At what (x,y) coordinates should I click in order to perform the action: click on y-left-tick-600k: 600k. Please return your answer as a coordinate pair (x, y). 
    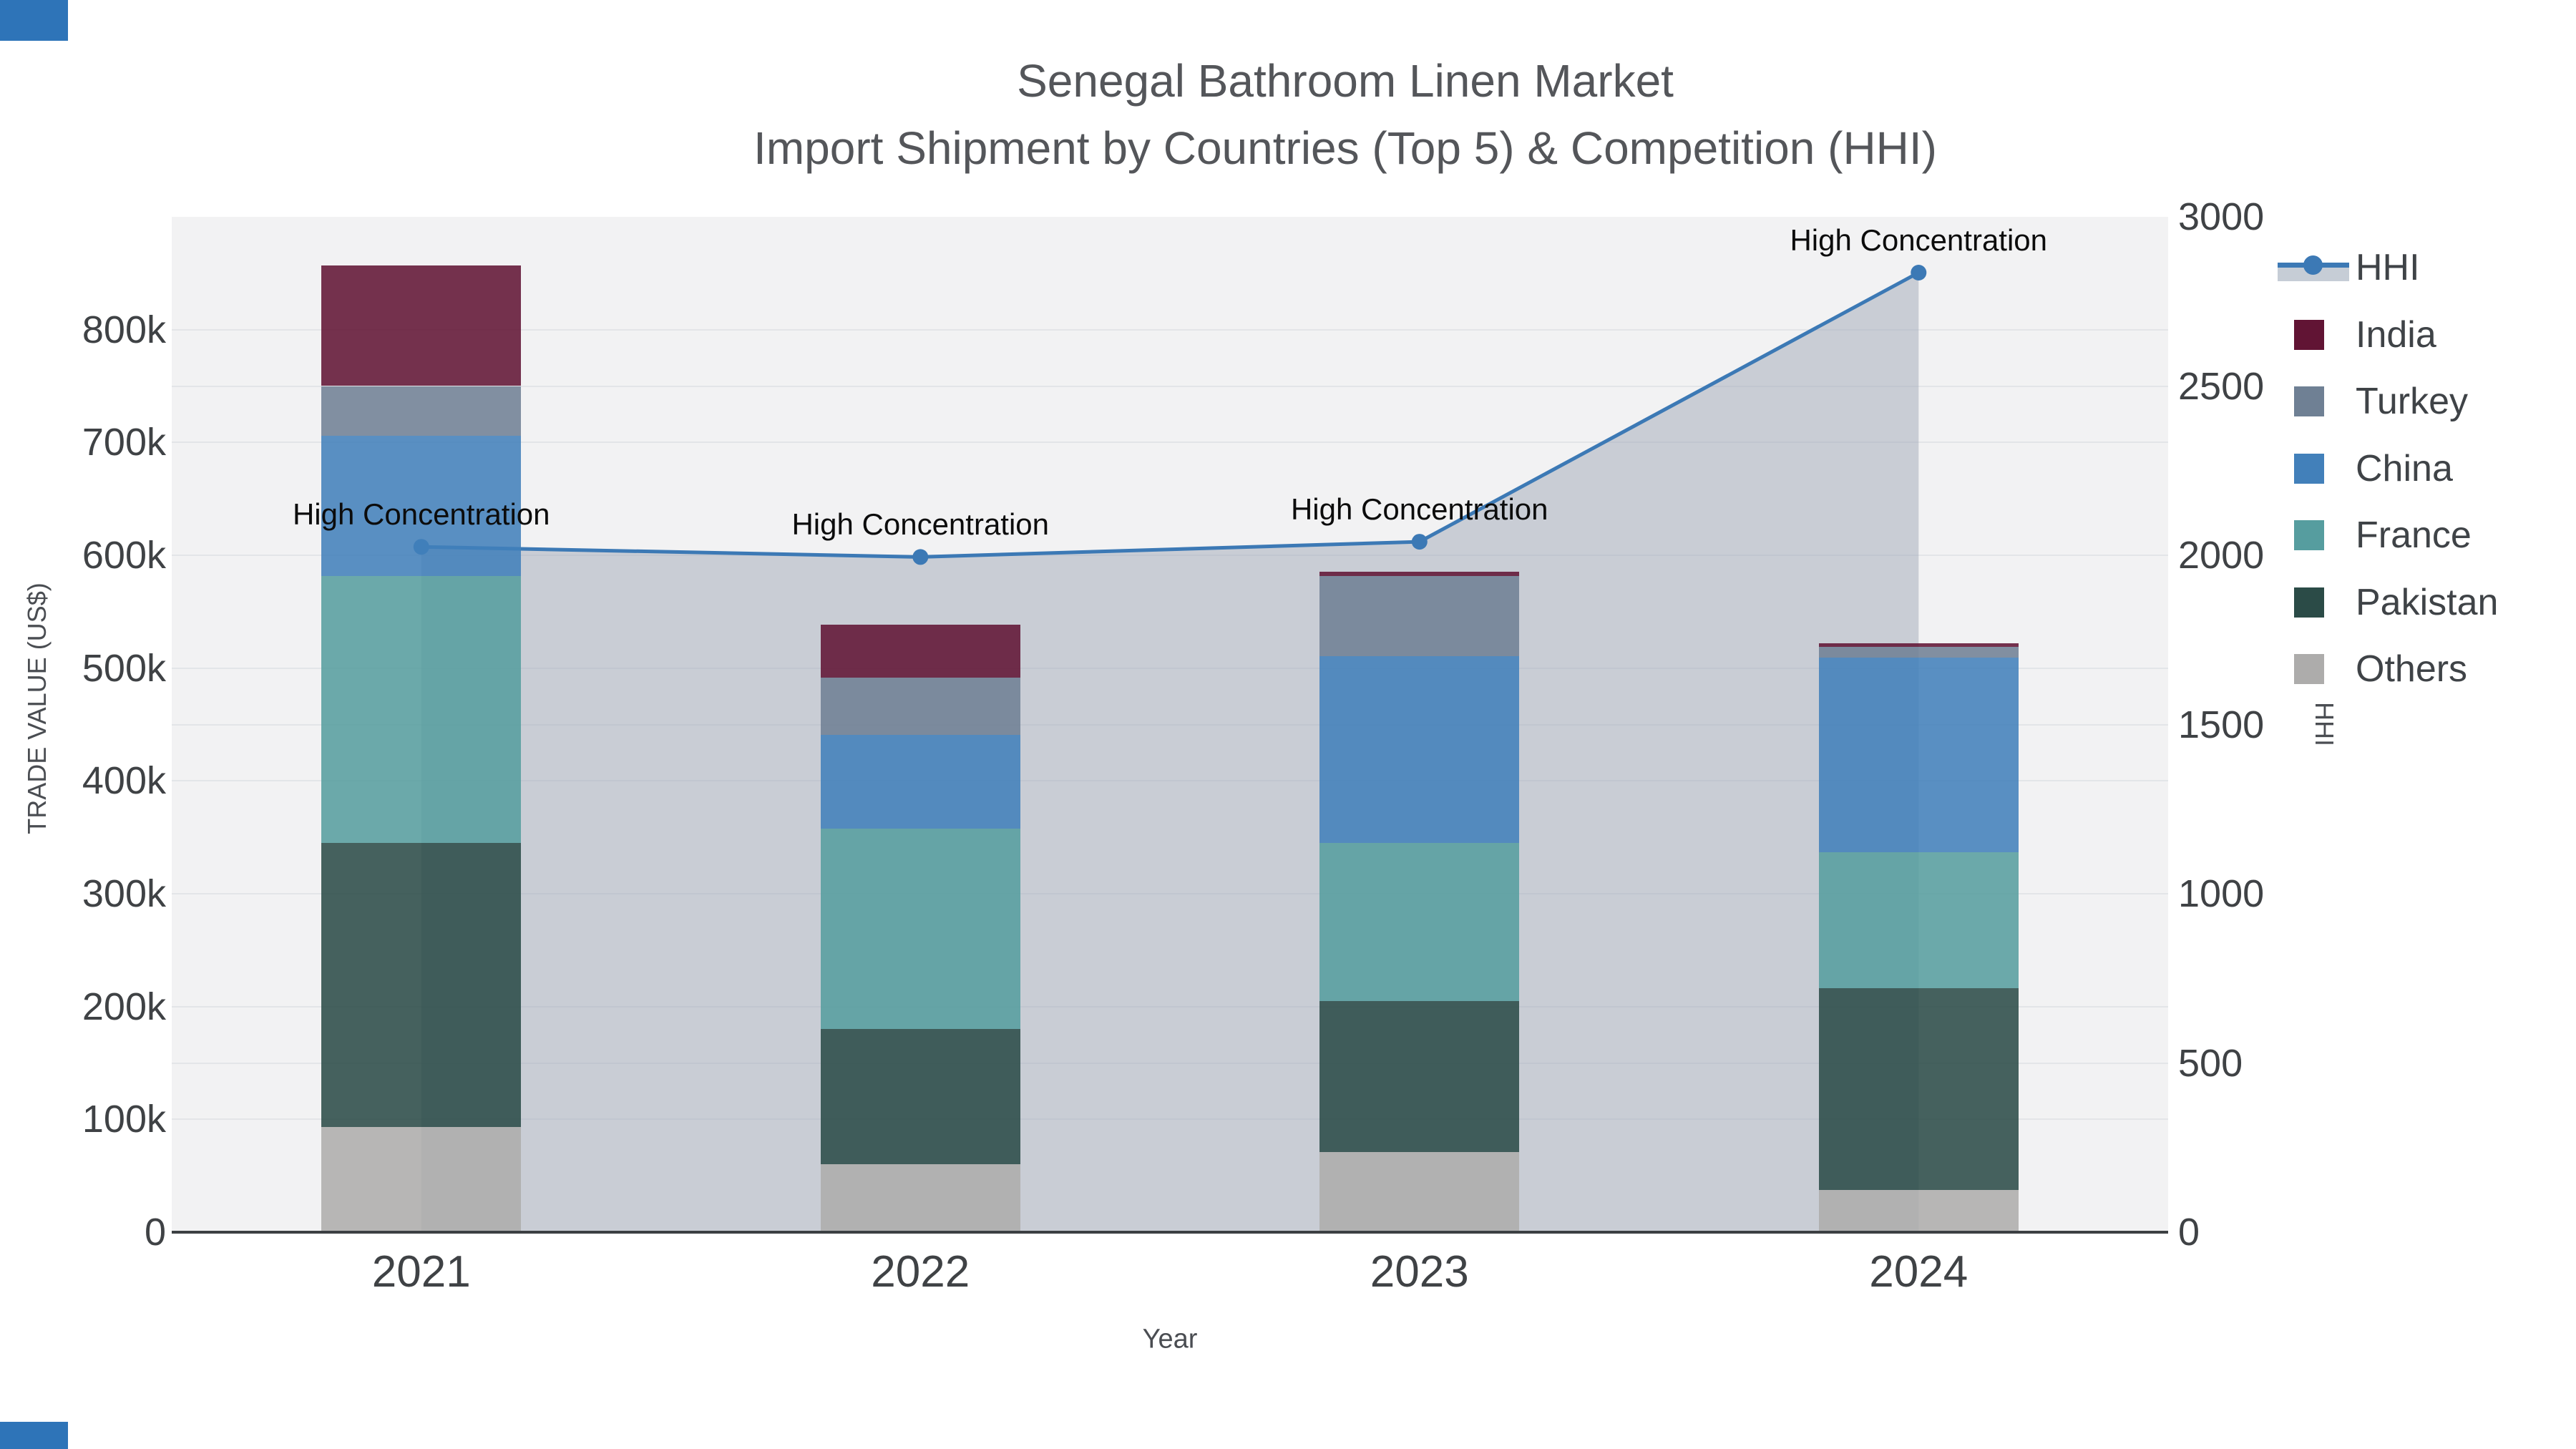
    Looking at the image, I should click on (124, 555).